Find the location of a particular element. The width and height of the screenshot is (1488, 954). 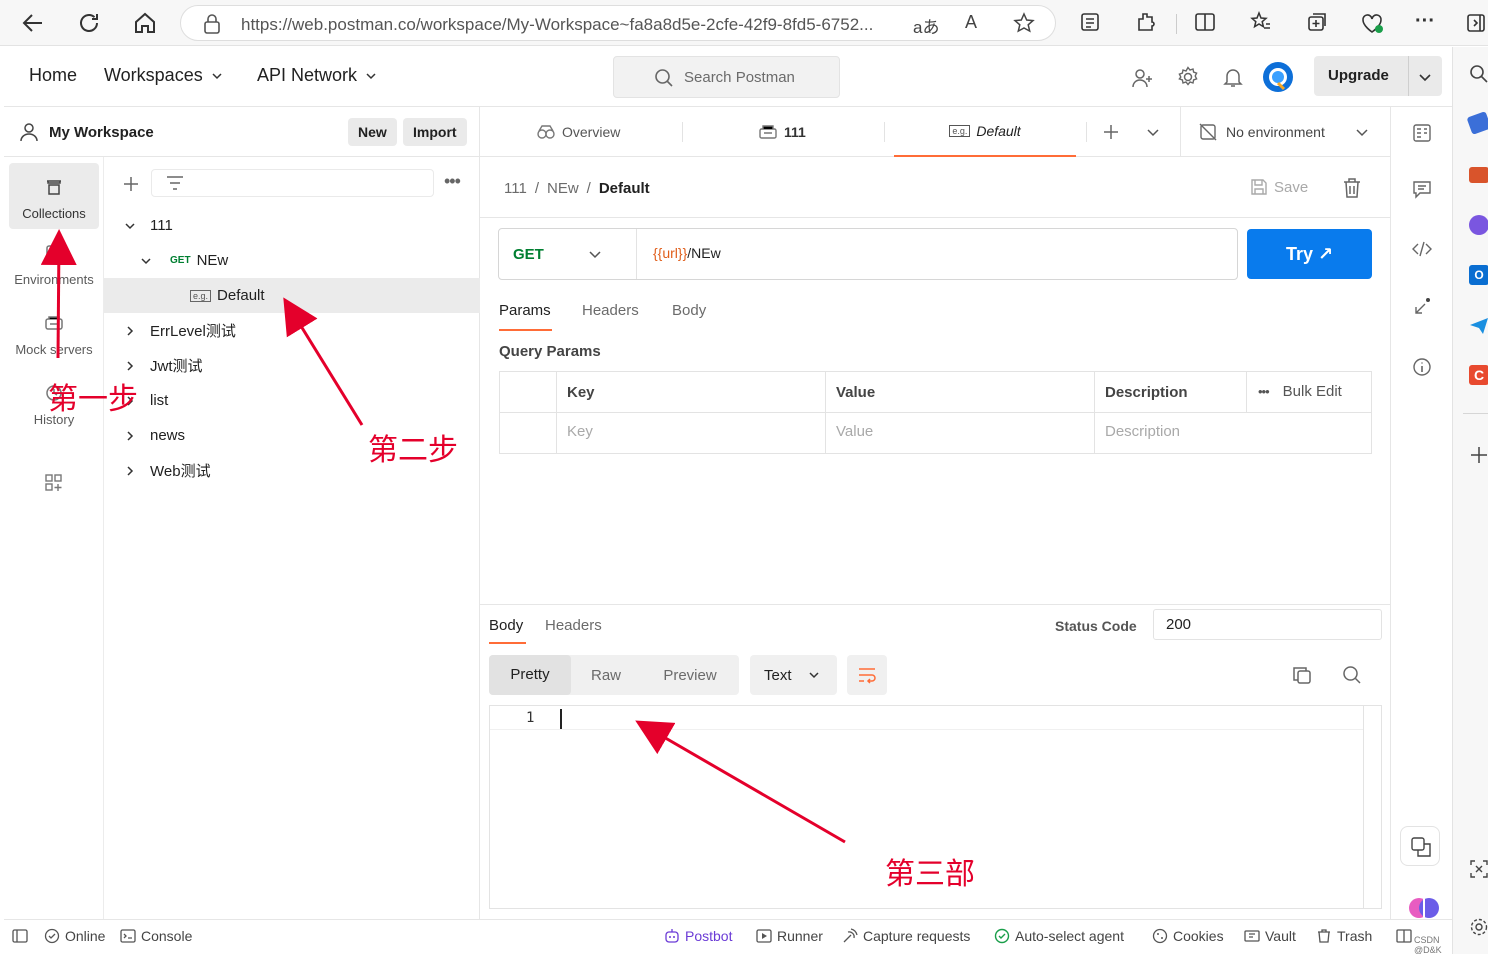

more-options-icon: ••• is located at coordinates (452, 181).